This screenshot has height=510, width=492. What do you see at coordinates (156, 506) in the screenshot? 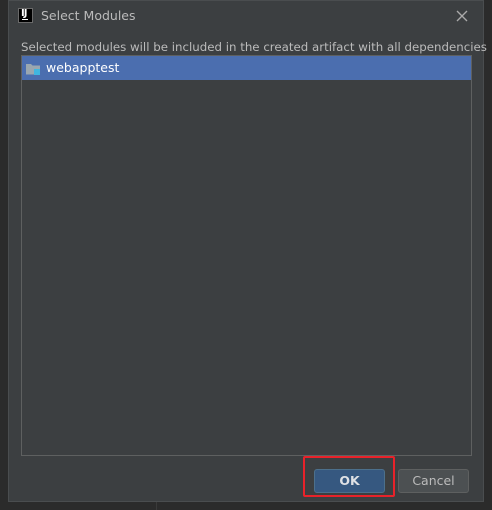
I see `background-divider` at bounding box center [156, 506].